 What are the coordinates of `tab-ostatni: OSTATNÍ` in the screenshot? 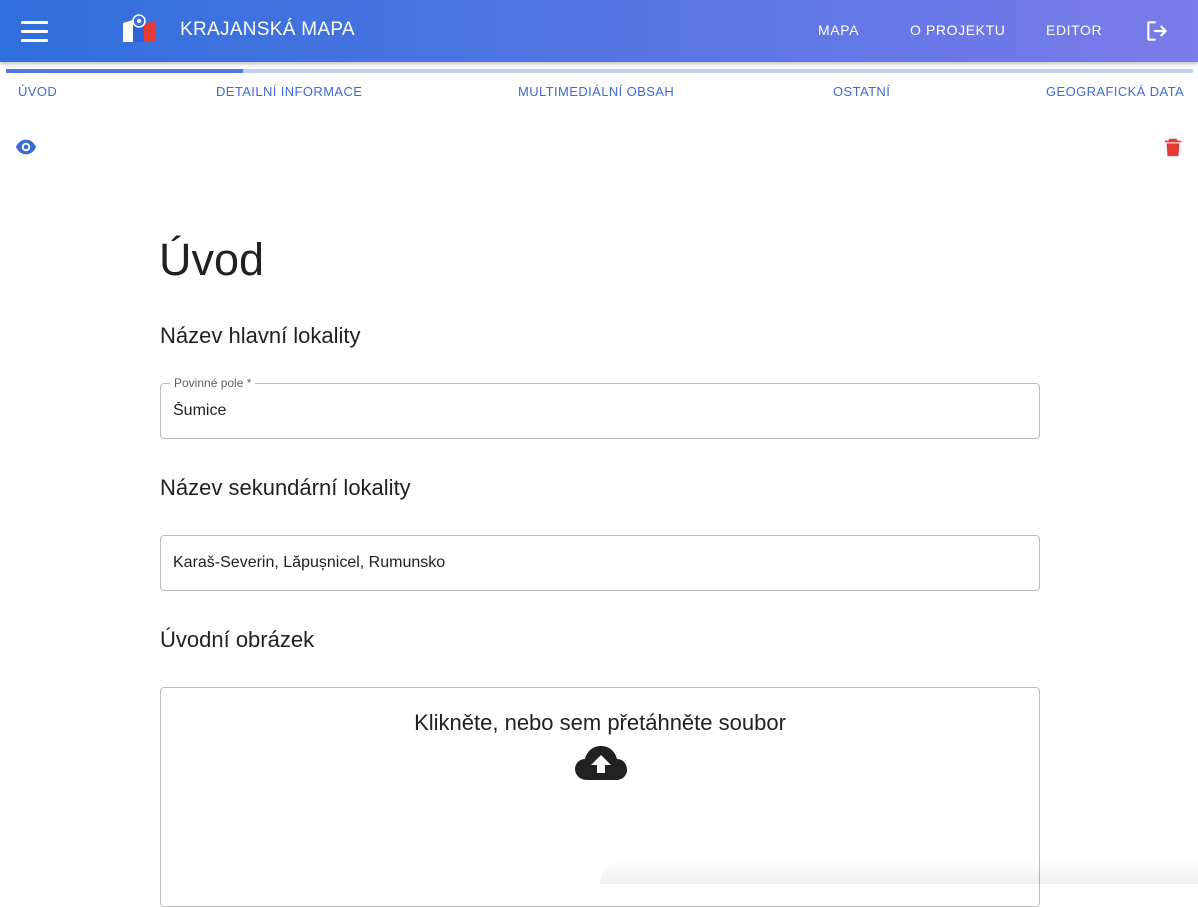 It's located at (861, 91).